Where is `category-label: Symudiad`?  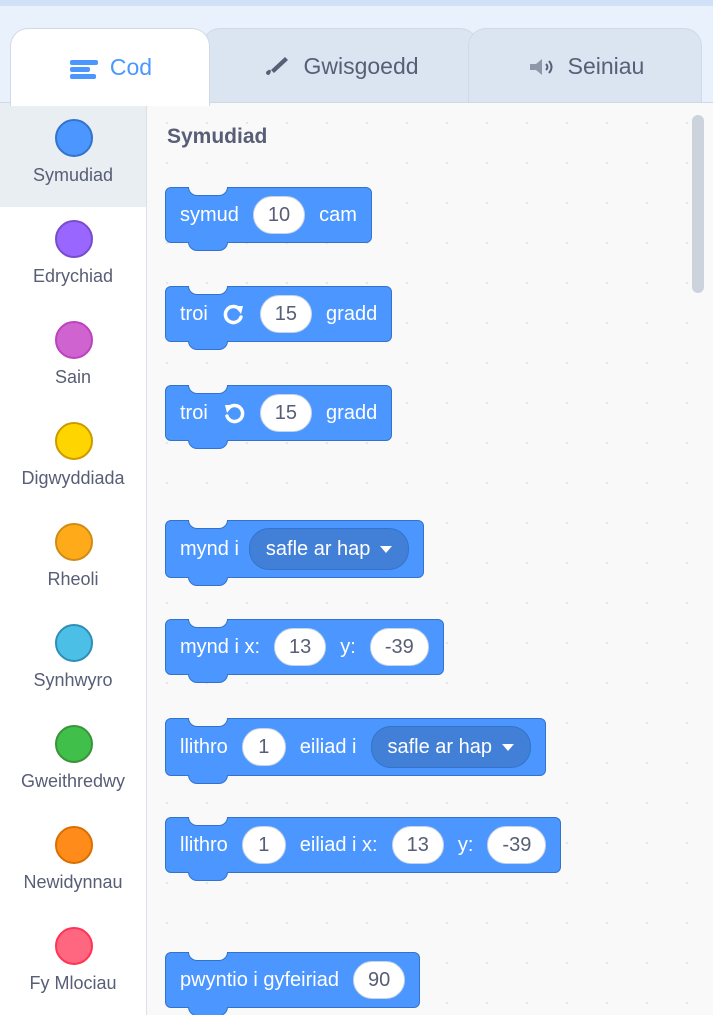 category-label: Symudiad is located at coordinates (73, 175).